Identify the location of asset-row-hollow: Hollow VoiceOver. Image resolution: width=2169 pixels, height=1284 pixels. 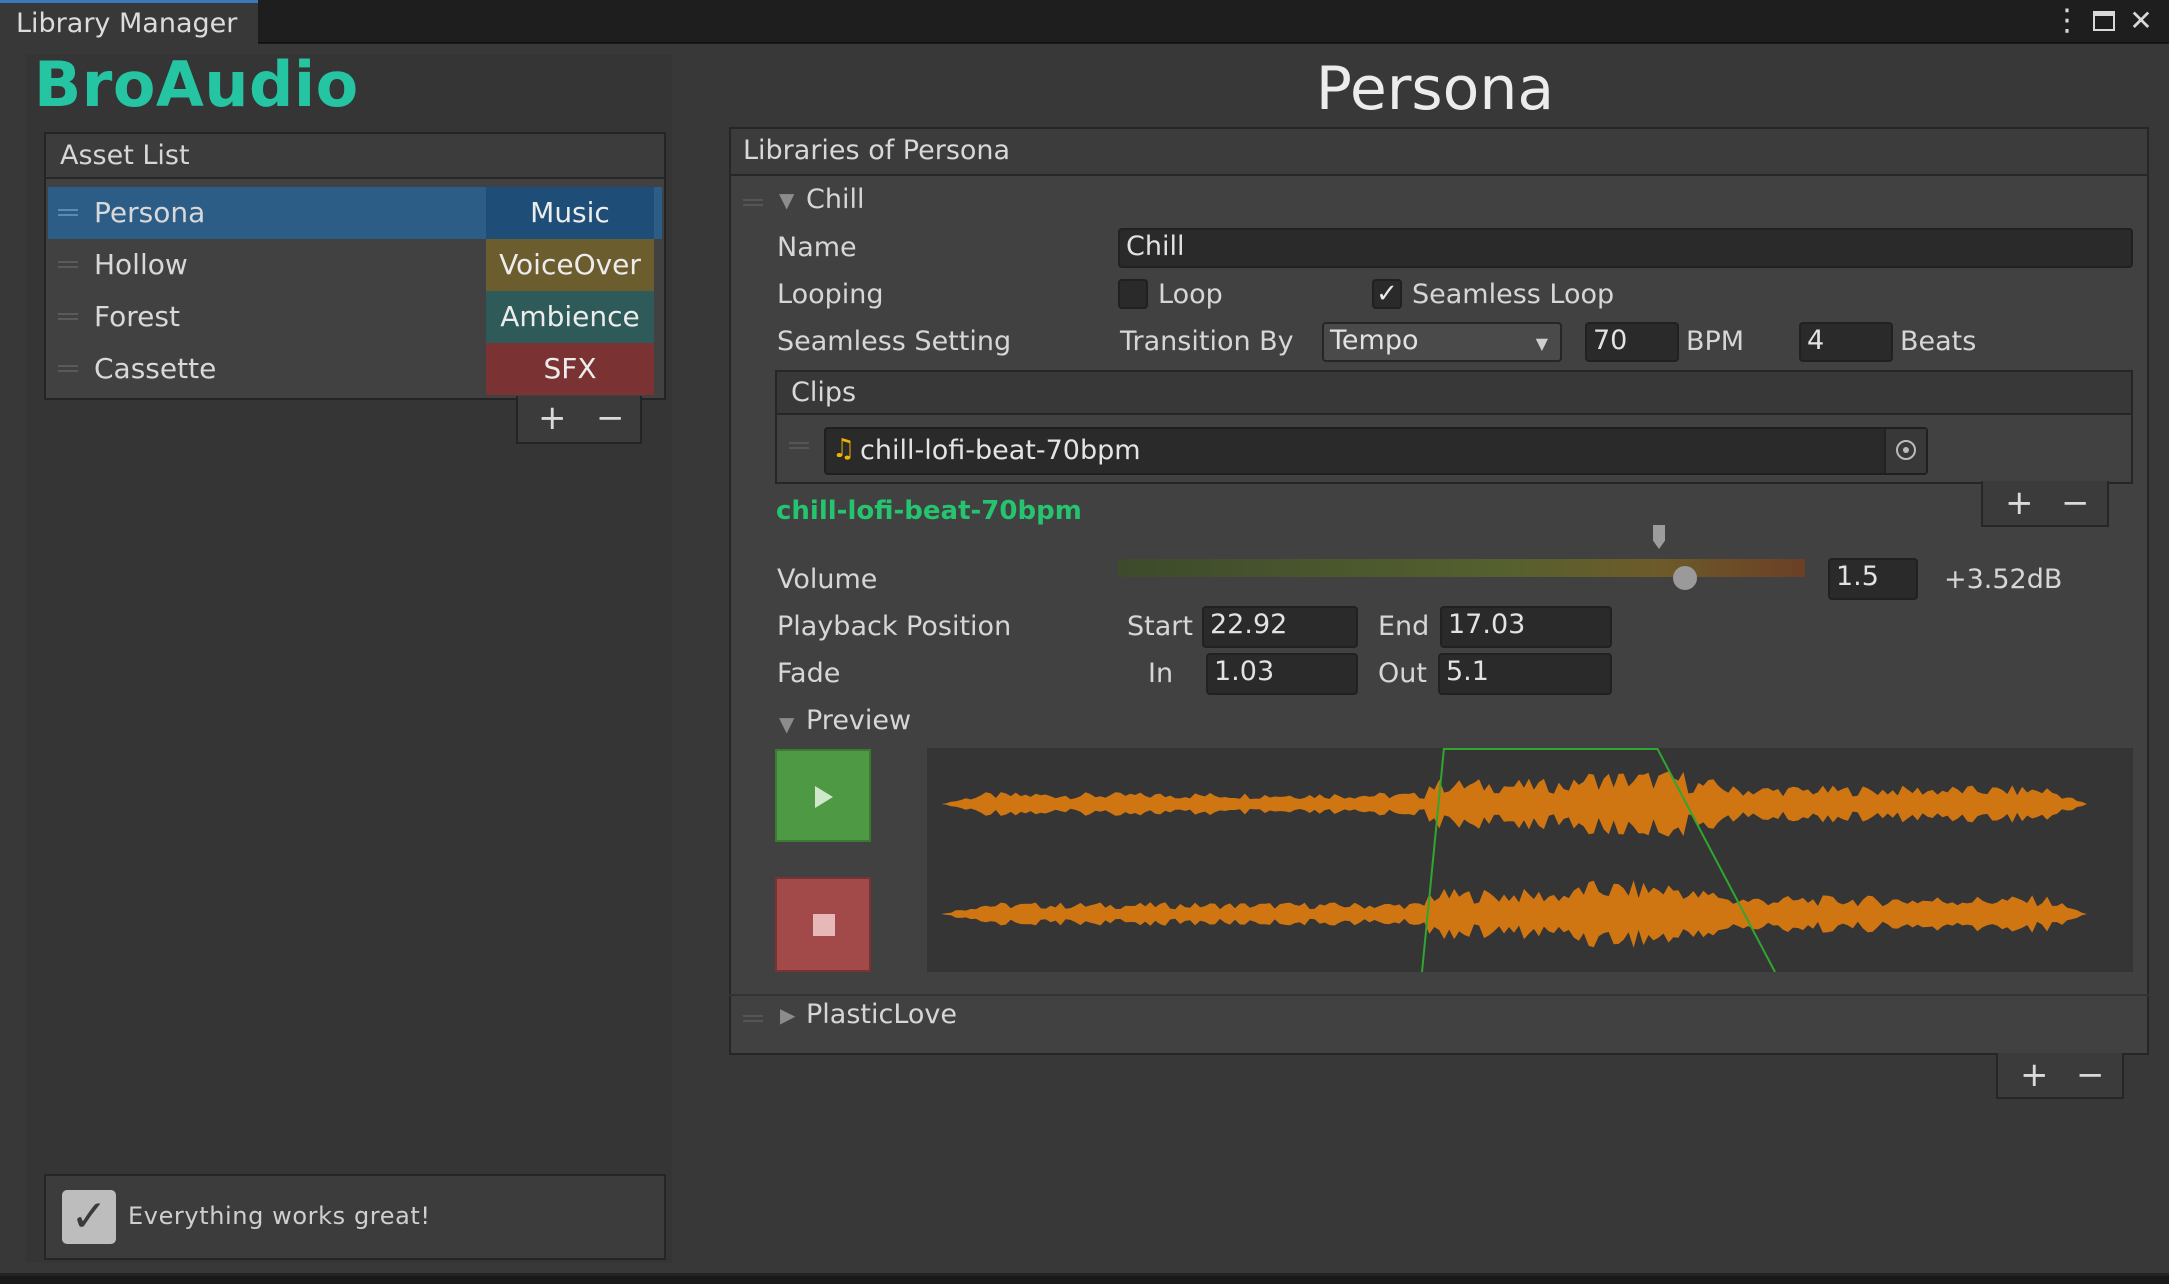
(355, 265).